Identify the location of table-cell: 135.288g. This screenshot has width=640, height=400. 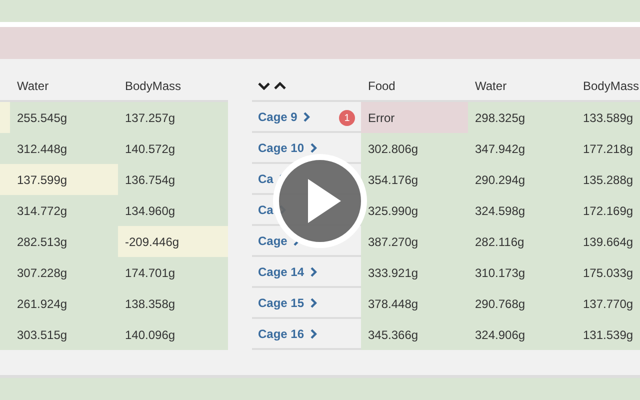
(608, 179).